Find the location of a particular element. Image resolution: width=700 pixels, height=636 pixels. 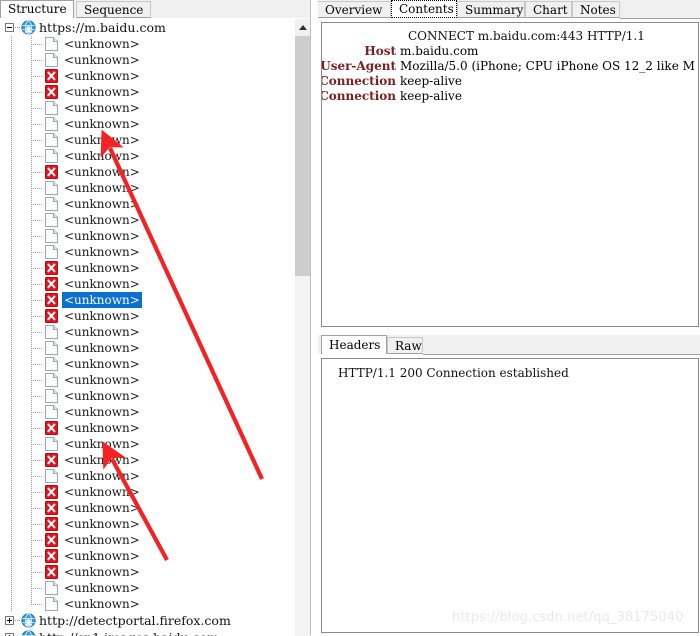

request-line-row: CONNECT m.baidu.com:443 HTTP/1.1 is located at coordinates (510, 36).